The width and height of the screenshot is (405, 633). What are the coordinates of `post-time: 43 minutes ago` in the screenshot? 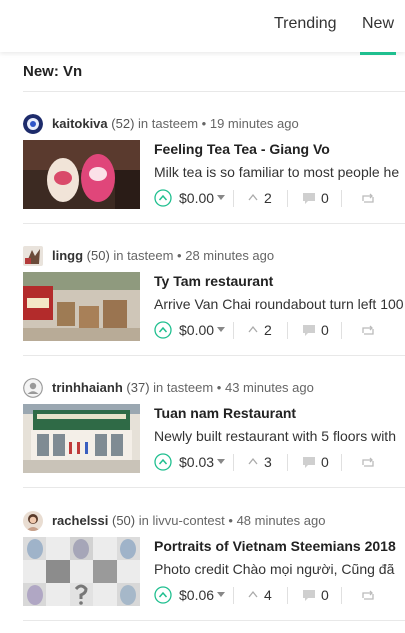 It's located at (269, 387).